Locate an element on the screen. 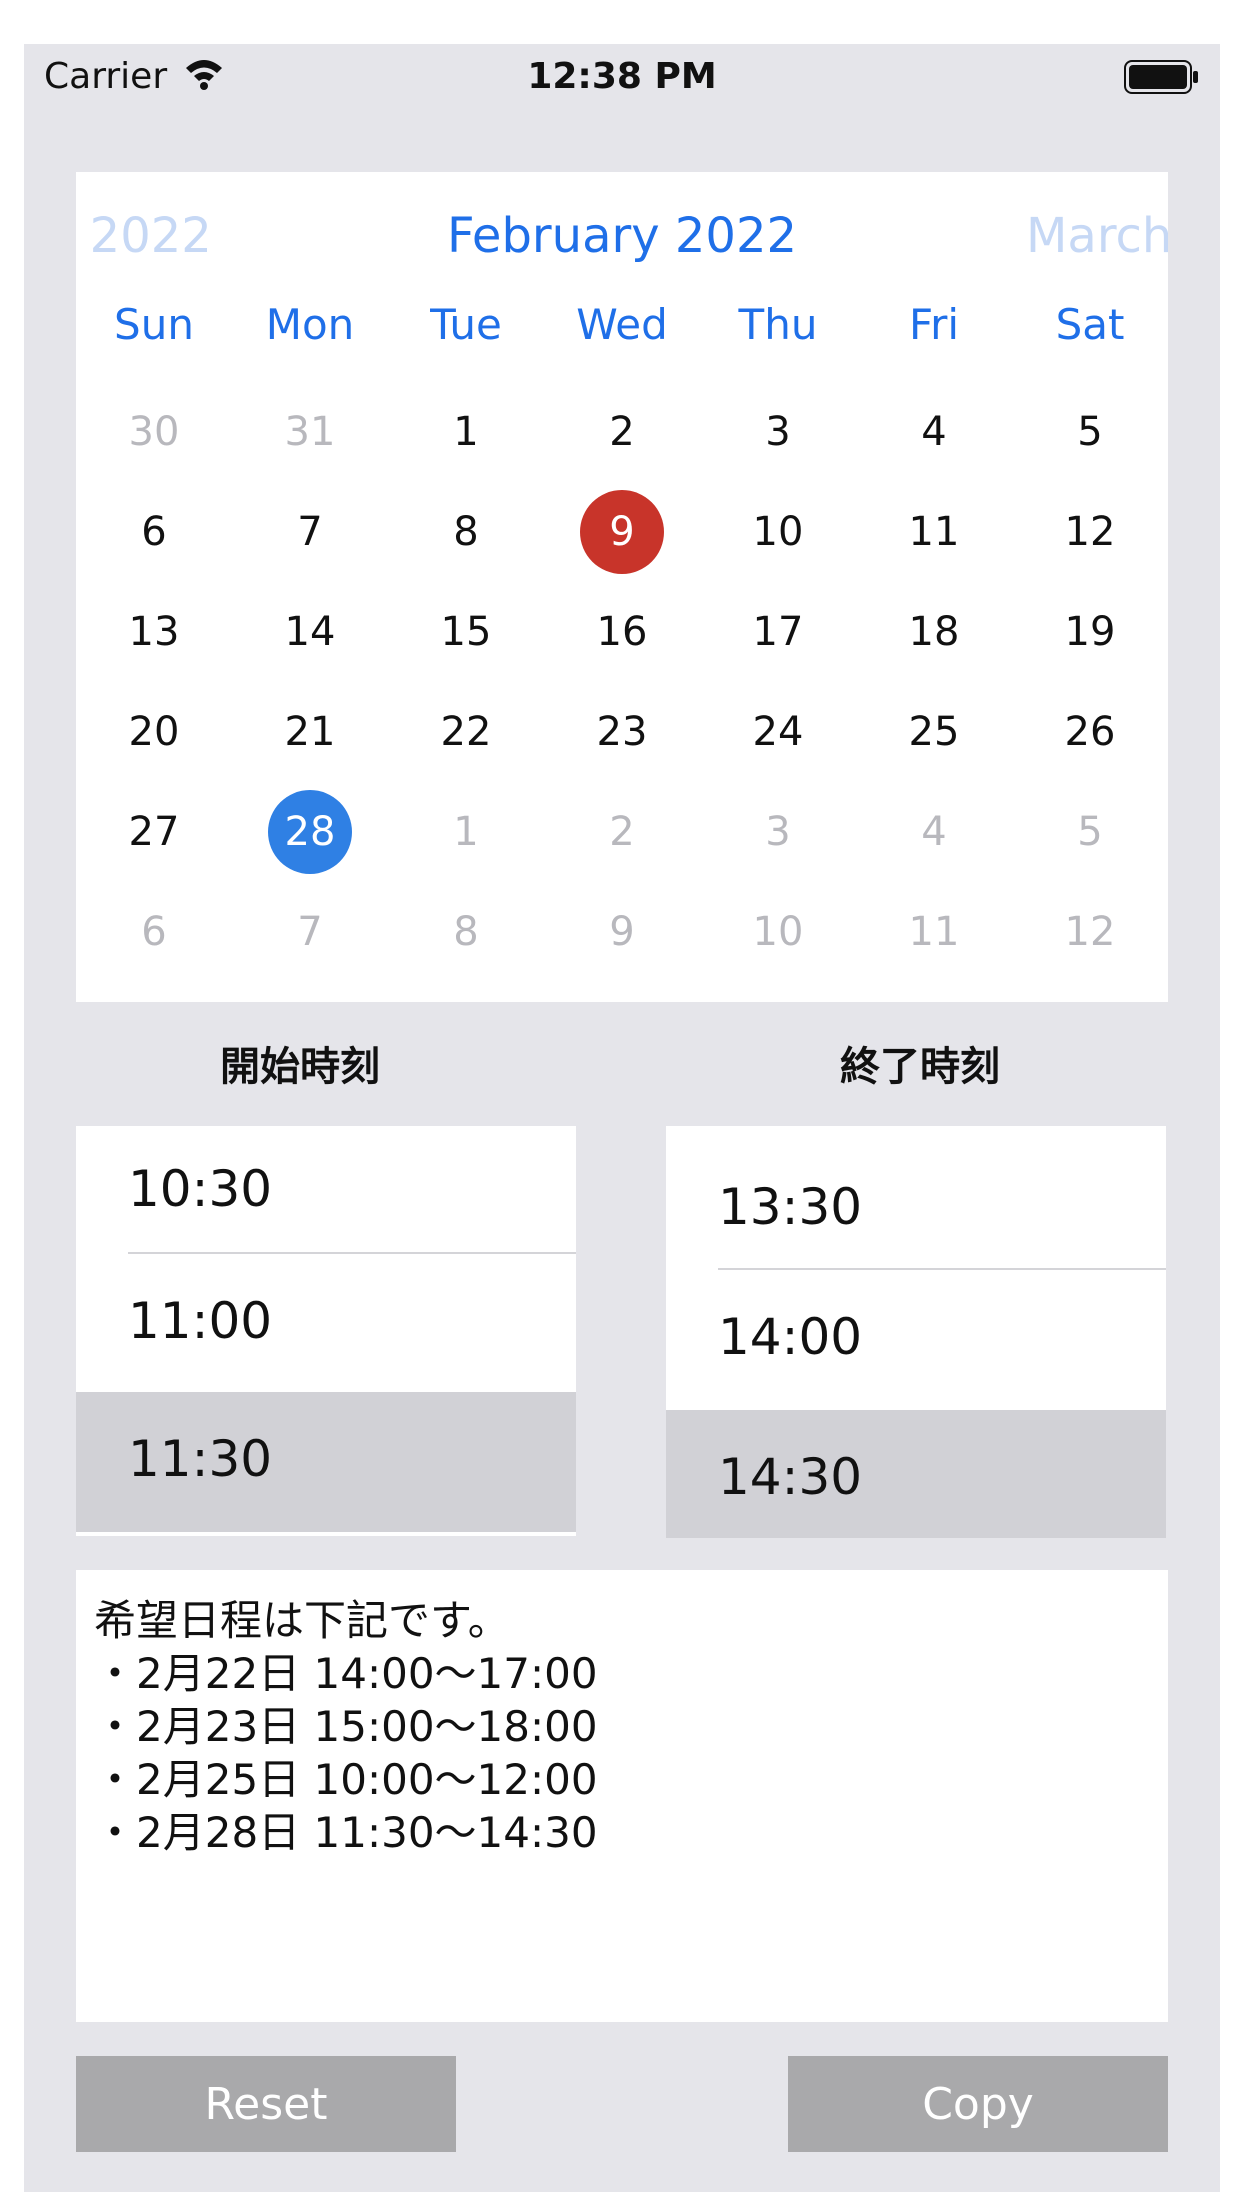 This screenshot has height=2208, width=1242. weekday-header: Sun Mon Tue Wed Thu Fri Sat is located at coordinates (622, 330).